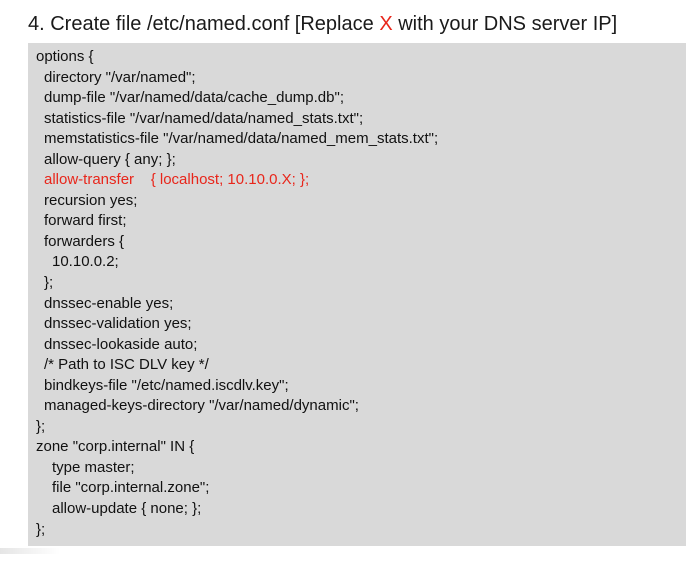 Image resolution: width=692 pixels, height=564 pixels. I want to click on code-line: dnssec-validation yes;, so click(118, 324).